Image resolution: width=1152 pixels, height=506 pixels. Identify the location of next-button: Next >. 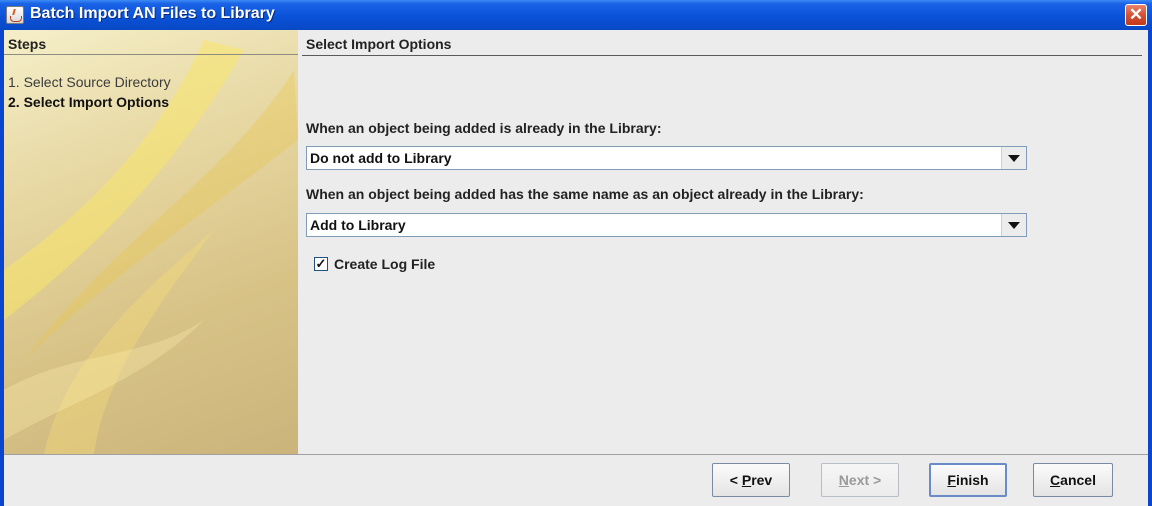
(860, 480).